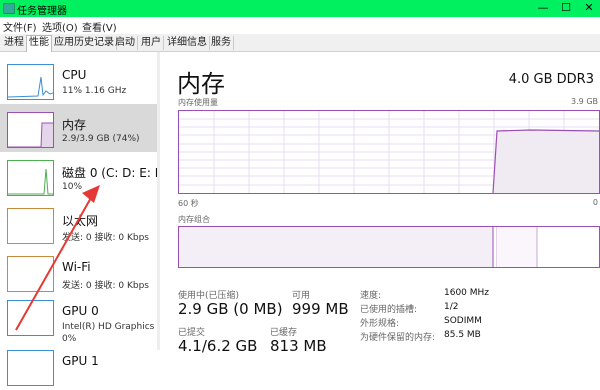  Describe the element at coordinates (74, 125) in the screenshot. I see `sidebar-item-title: 内存` at that location.